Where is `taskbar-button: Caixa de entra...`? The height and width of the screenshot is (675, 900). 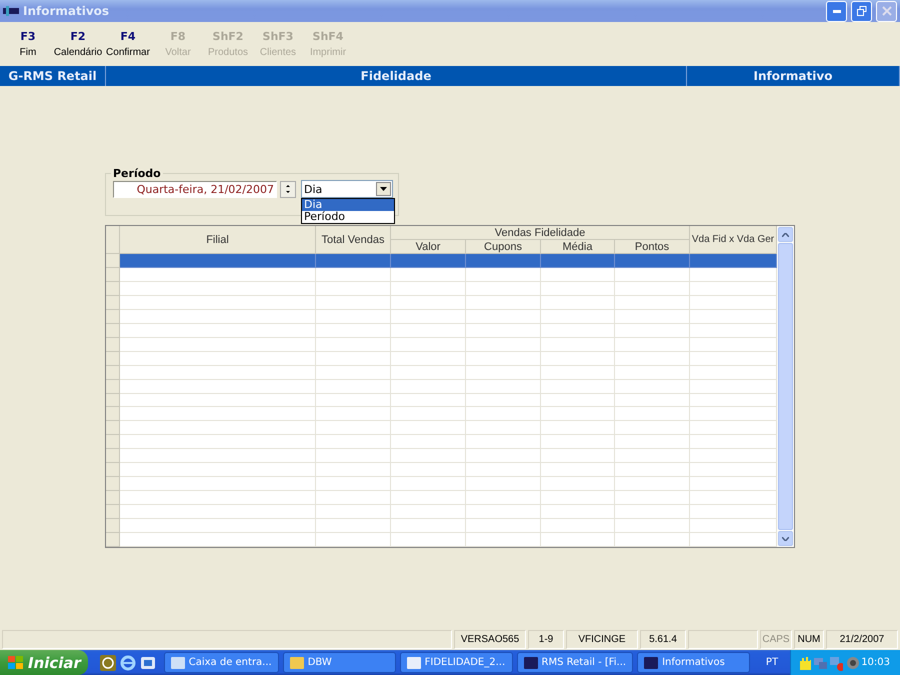
taskbar-button: Caixa de entra... is located at coordinates (221, 662).